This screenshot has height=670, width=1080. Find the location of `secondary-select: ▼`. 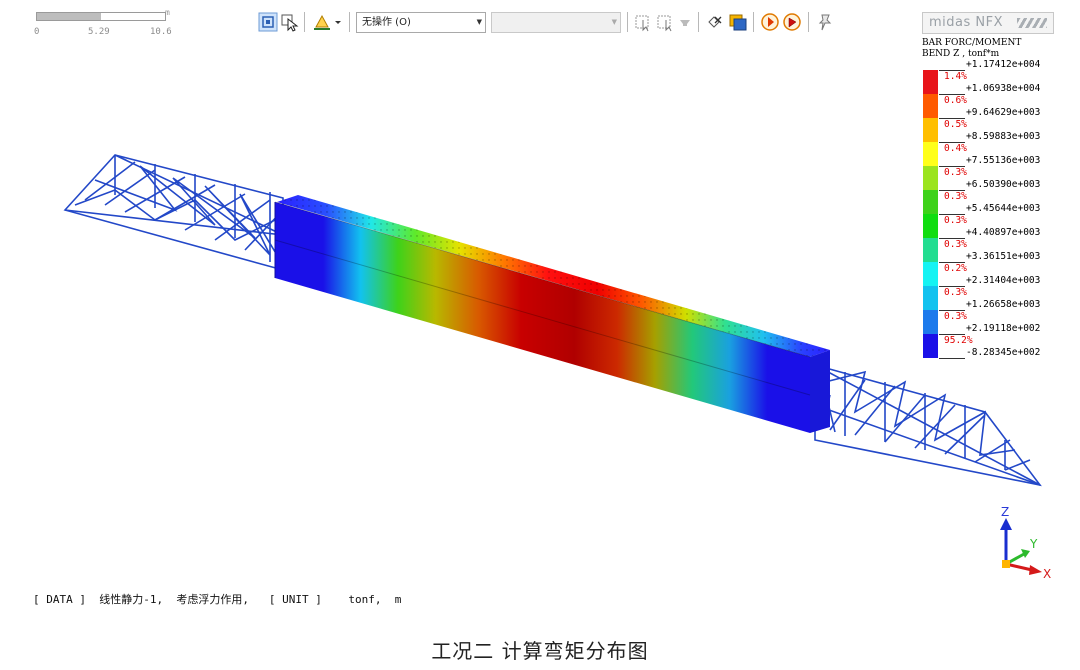

secondary-select: ▼ is located at coordinates (556, 22).